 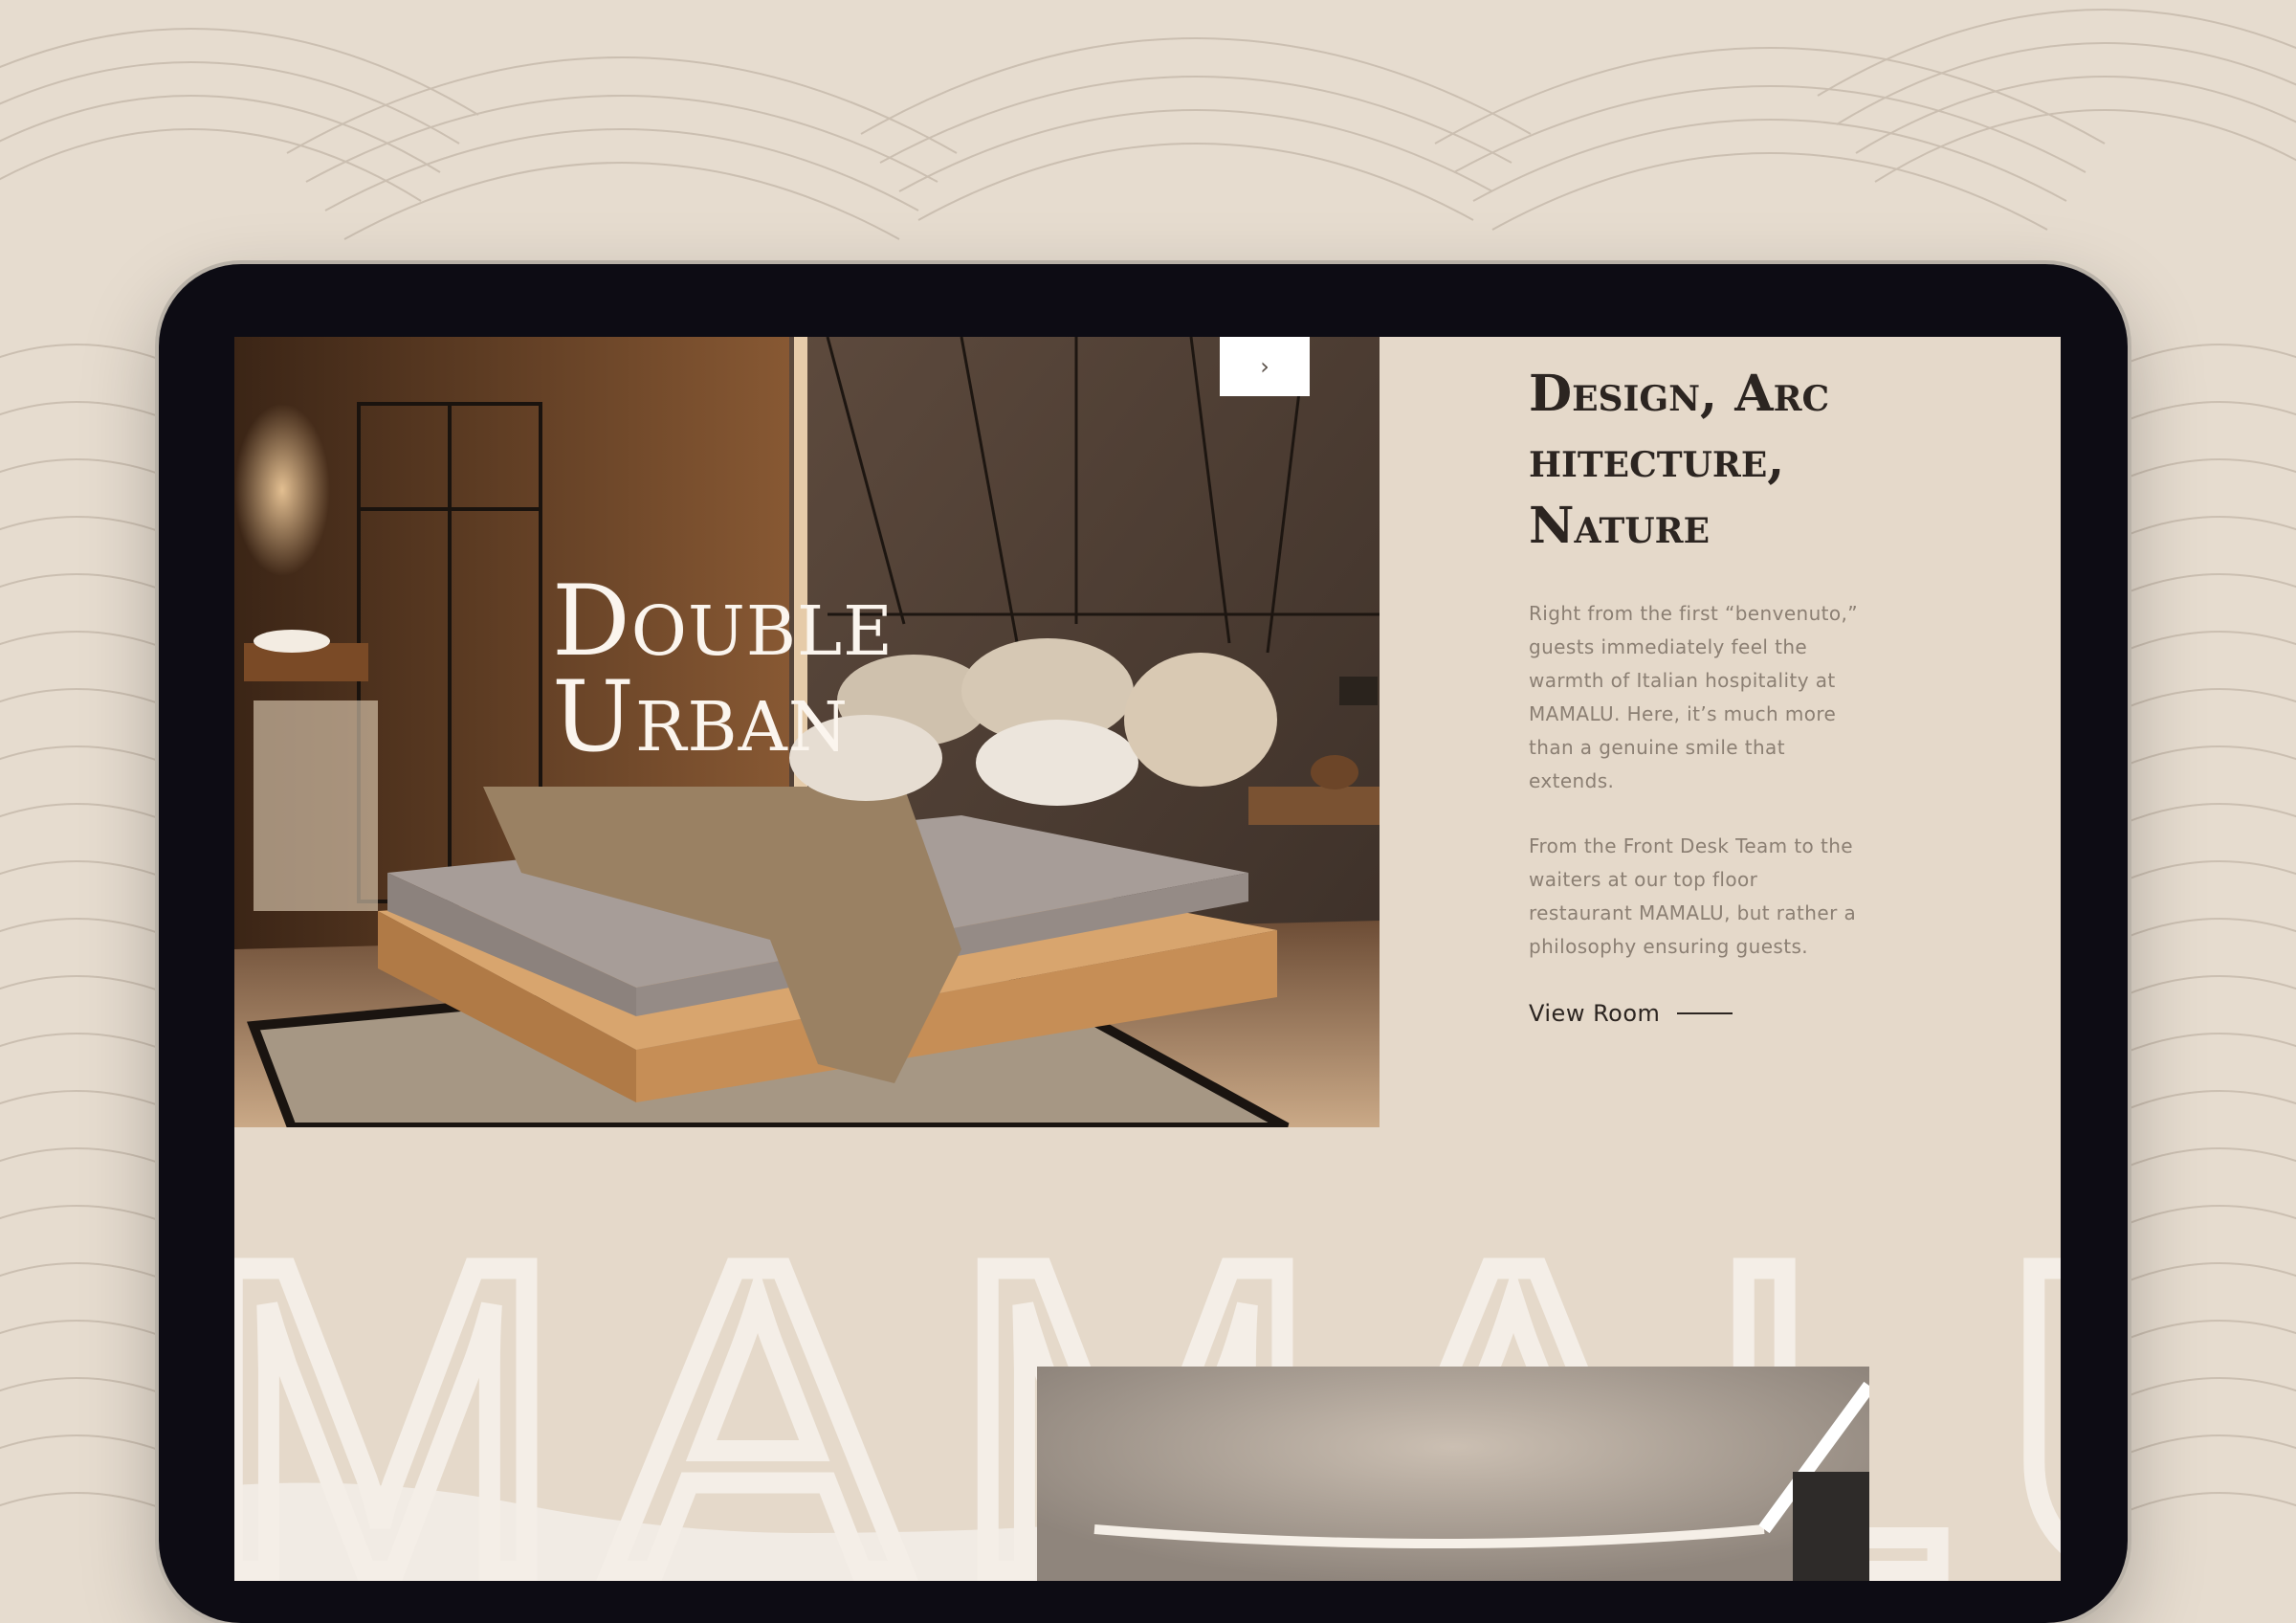 What do you see at coordinates (1680, 460) in the screenshot?
I see `intro-title: Design, Architecture, Nature` at bounding box center [1680, 460].